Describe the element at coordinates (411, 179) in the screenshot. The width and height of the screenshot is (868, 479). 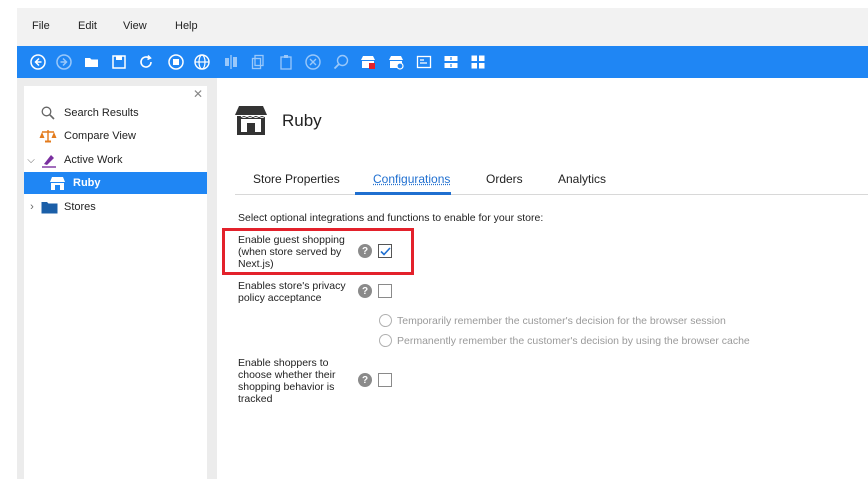
I see `tab-configurations: Configurations` at that location.